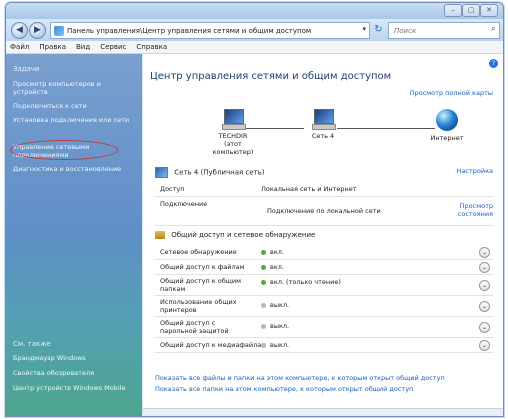 This screenshot has height=419, width=508. I want to click on highlight-ring, so click(64, 150).